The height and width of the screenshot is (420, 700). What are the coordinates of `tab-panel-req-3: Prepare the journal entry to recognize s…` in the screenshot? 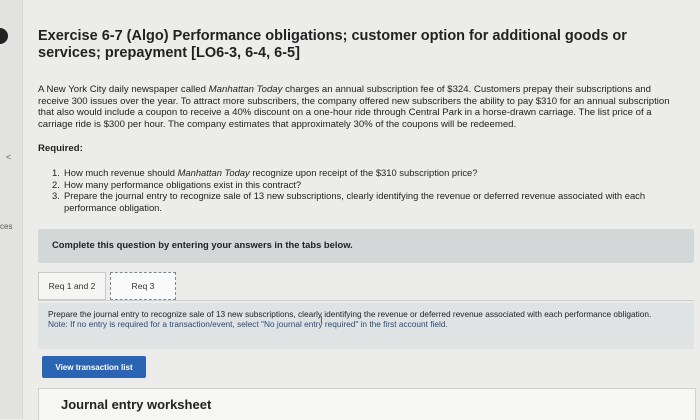 It's located at (366, 326).